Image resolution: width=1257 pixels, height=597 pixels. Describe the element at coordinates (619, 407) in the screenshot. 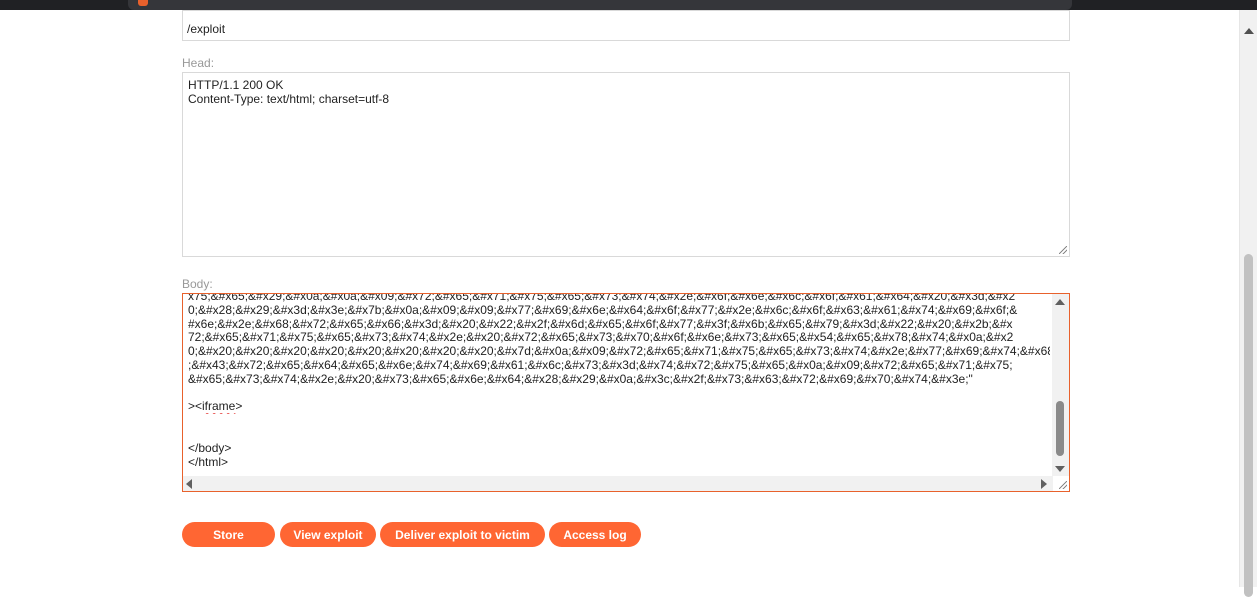

I see `iframe-line: ><iframe>` at that location.